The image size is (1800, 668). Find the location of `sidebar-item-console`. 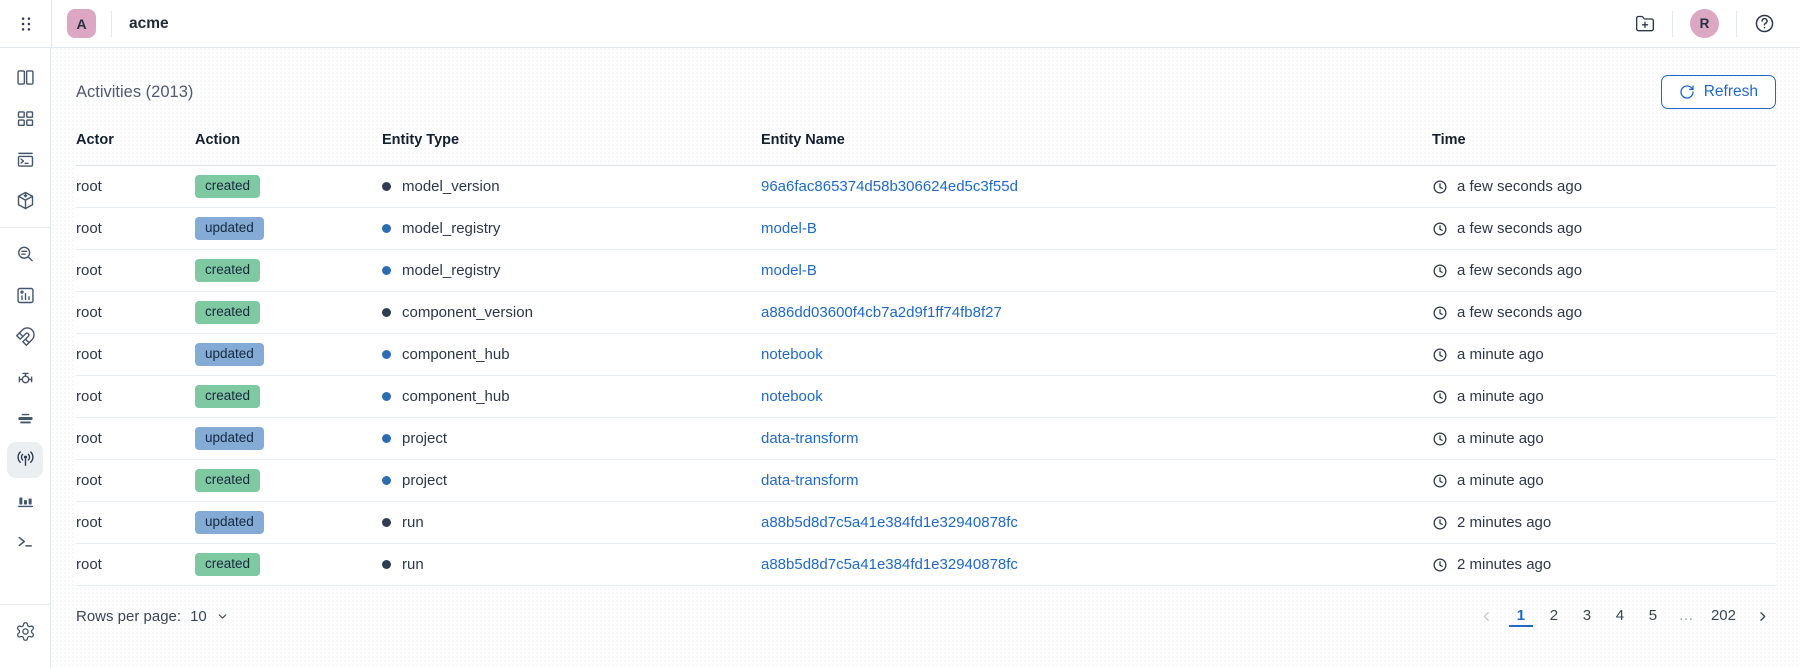

sidebar-item-console is located at coordinates (25, 160).